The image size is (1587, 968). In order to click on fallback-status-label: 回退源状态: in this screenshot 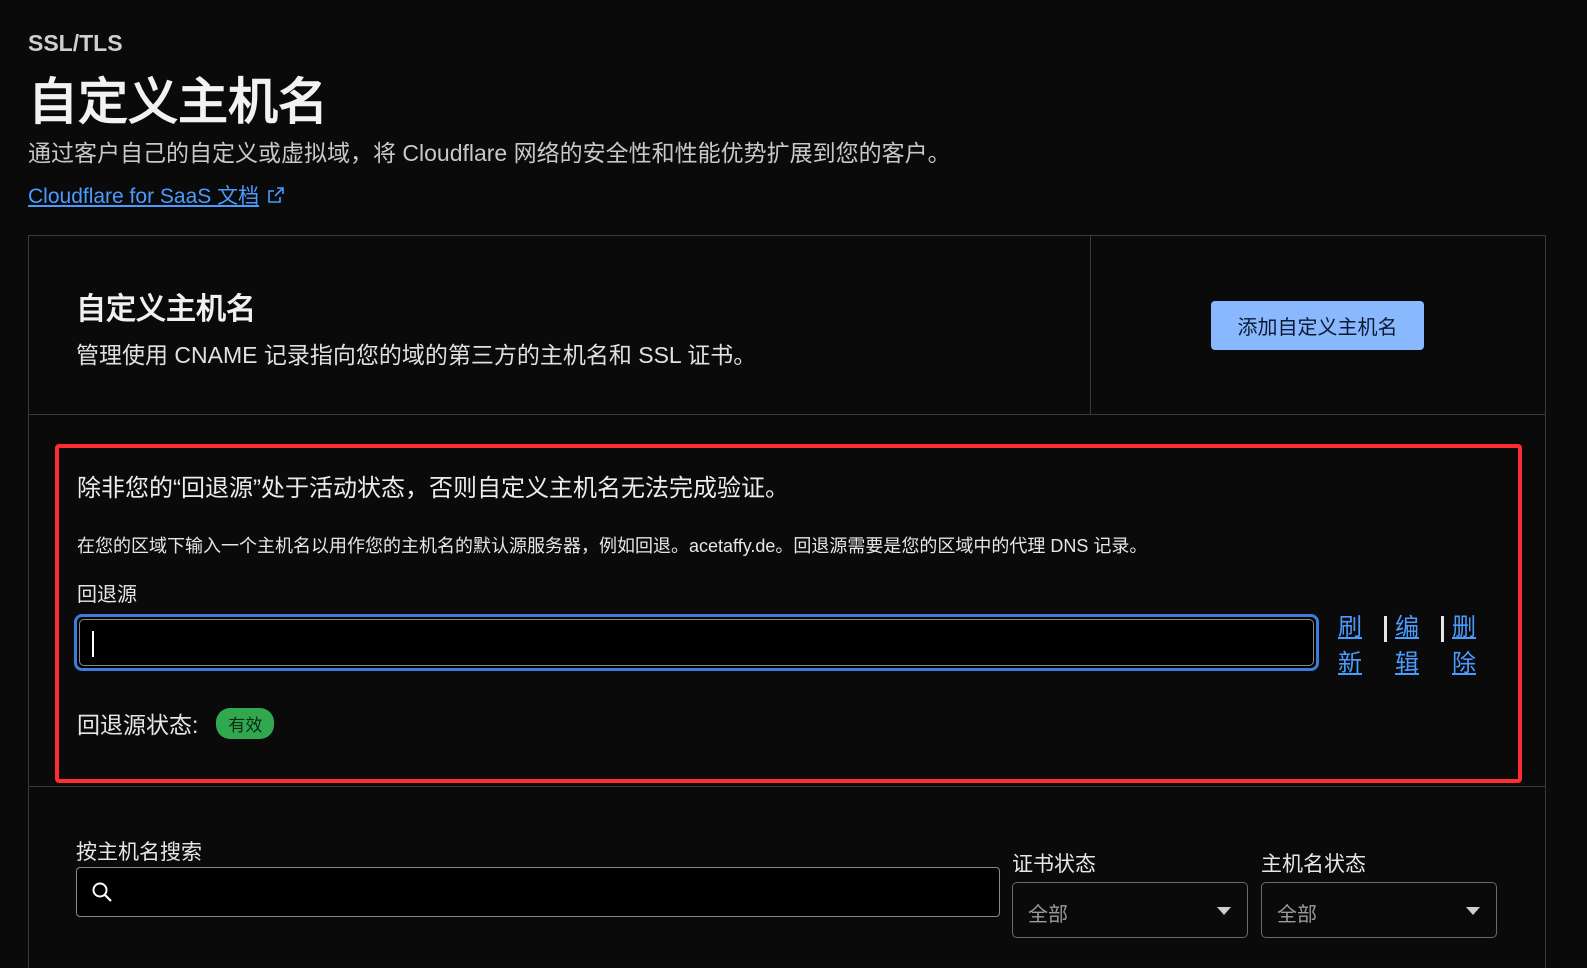, I will do `click(138, 725)`.